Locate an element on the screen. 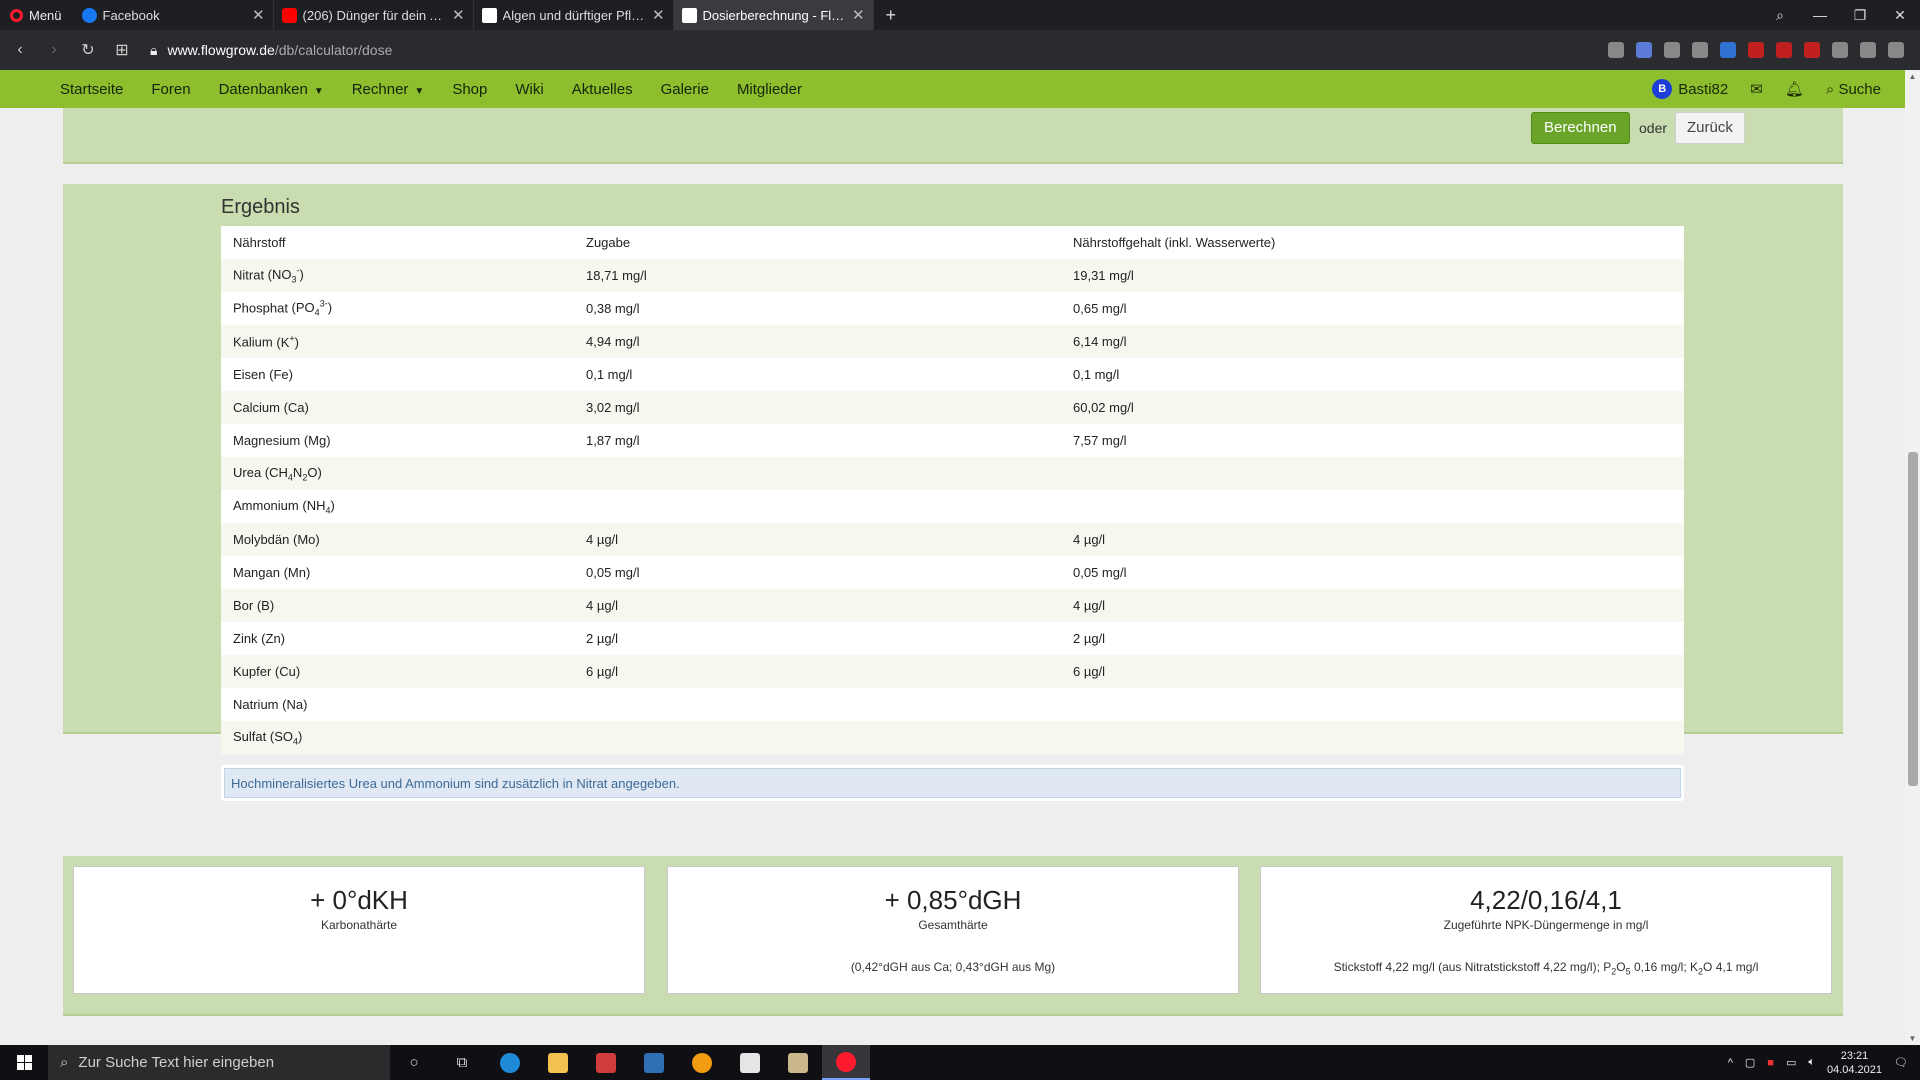 The width and height of the screenshot is (1920, 1080). zugabe-value: 3,02 mg/l is located at coordinates (613, 407).